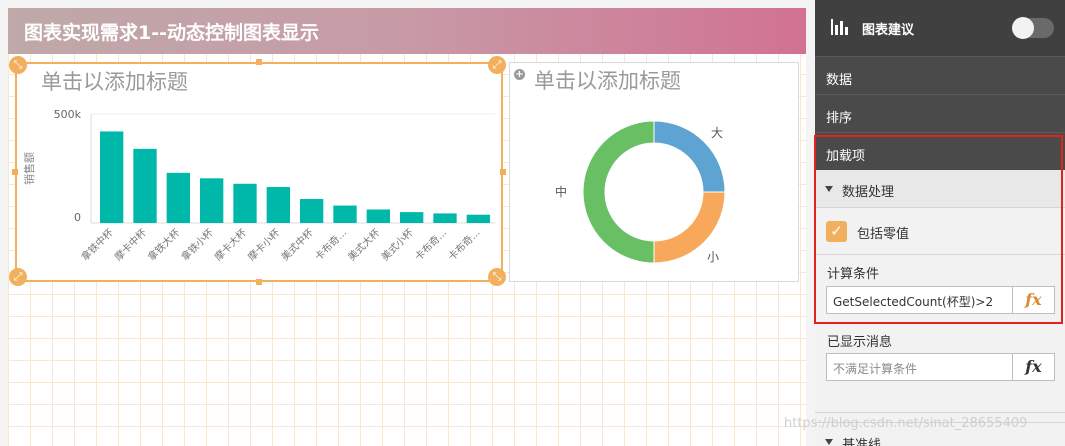 The height and width of the screenshot is (446, 1065). I want to click on x-tick-label: 摩卡中杯, so click(130, 244).